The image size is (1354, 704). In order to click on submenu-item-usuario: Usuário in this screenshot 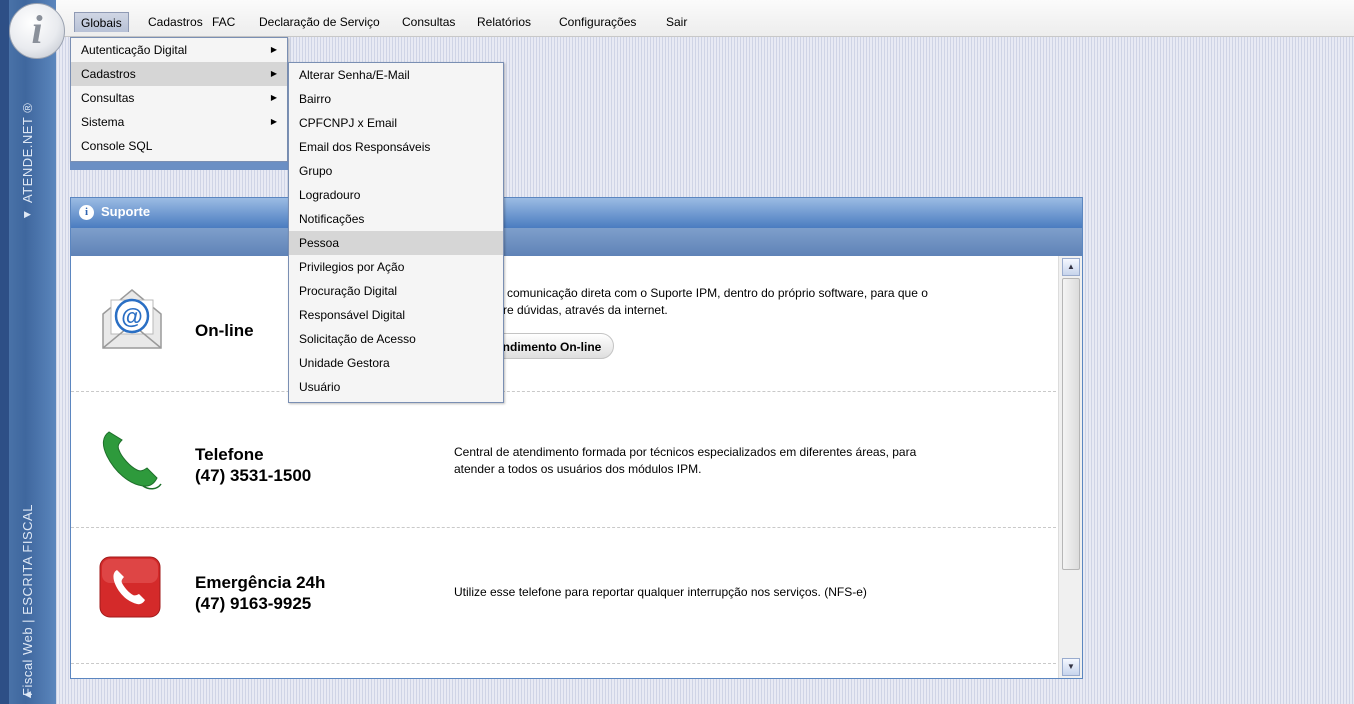, I will do `click(396, 387)`.